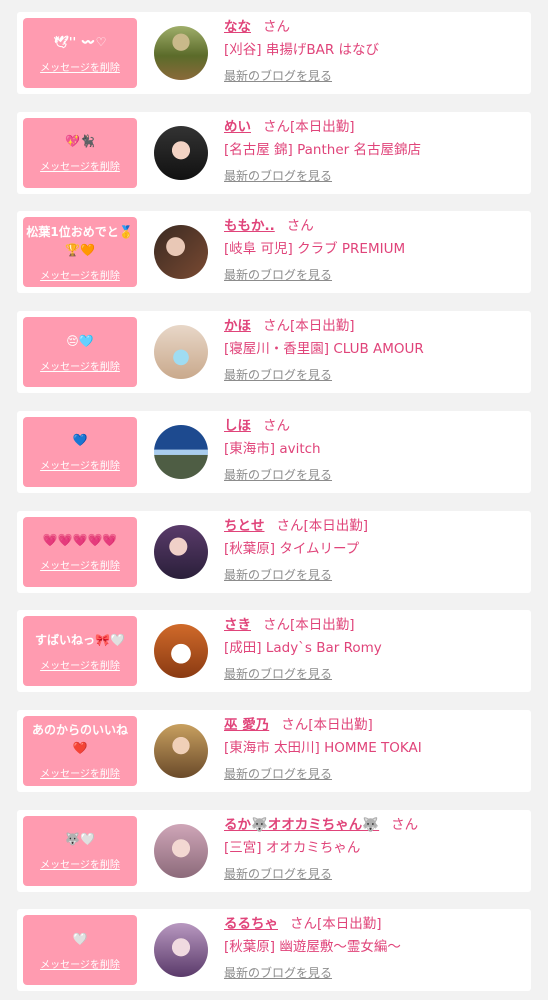  I want to click on message-box: すばいねっ🎀🤍 メッセージを削除, so click(80, 651).